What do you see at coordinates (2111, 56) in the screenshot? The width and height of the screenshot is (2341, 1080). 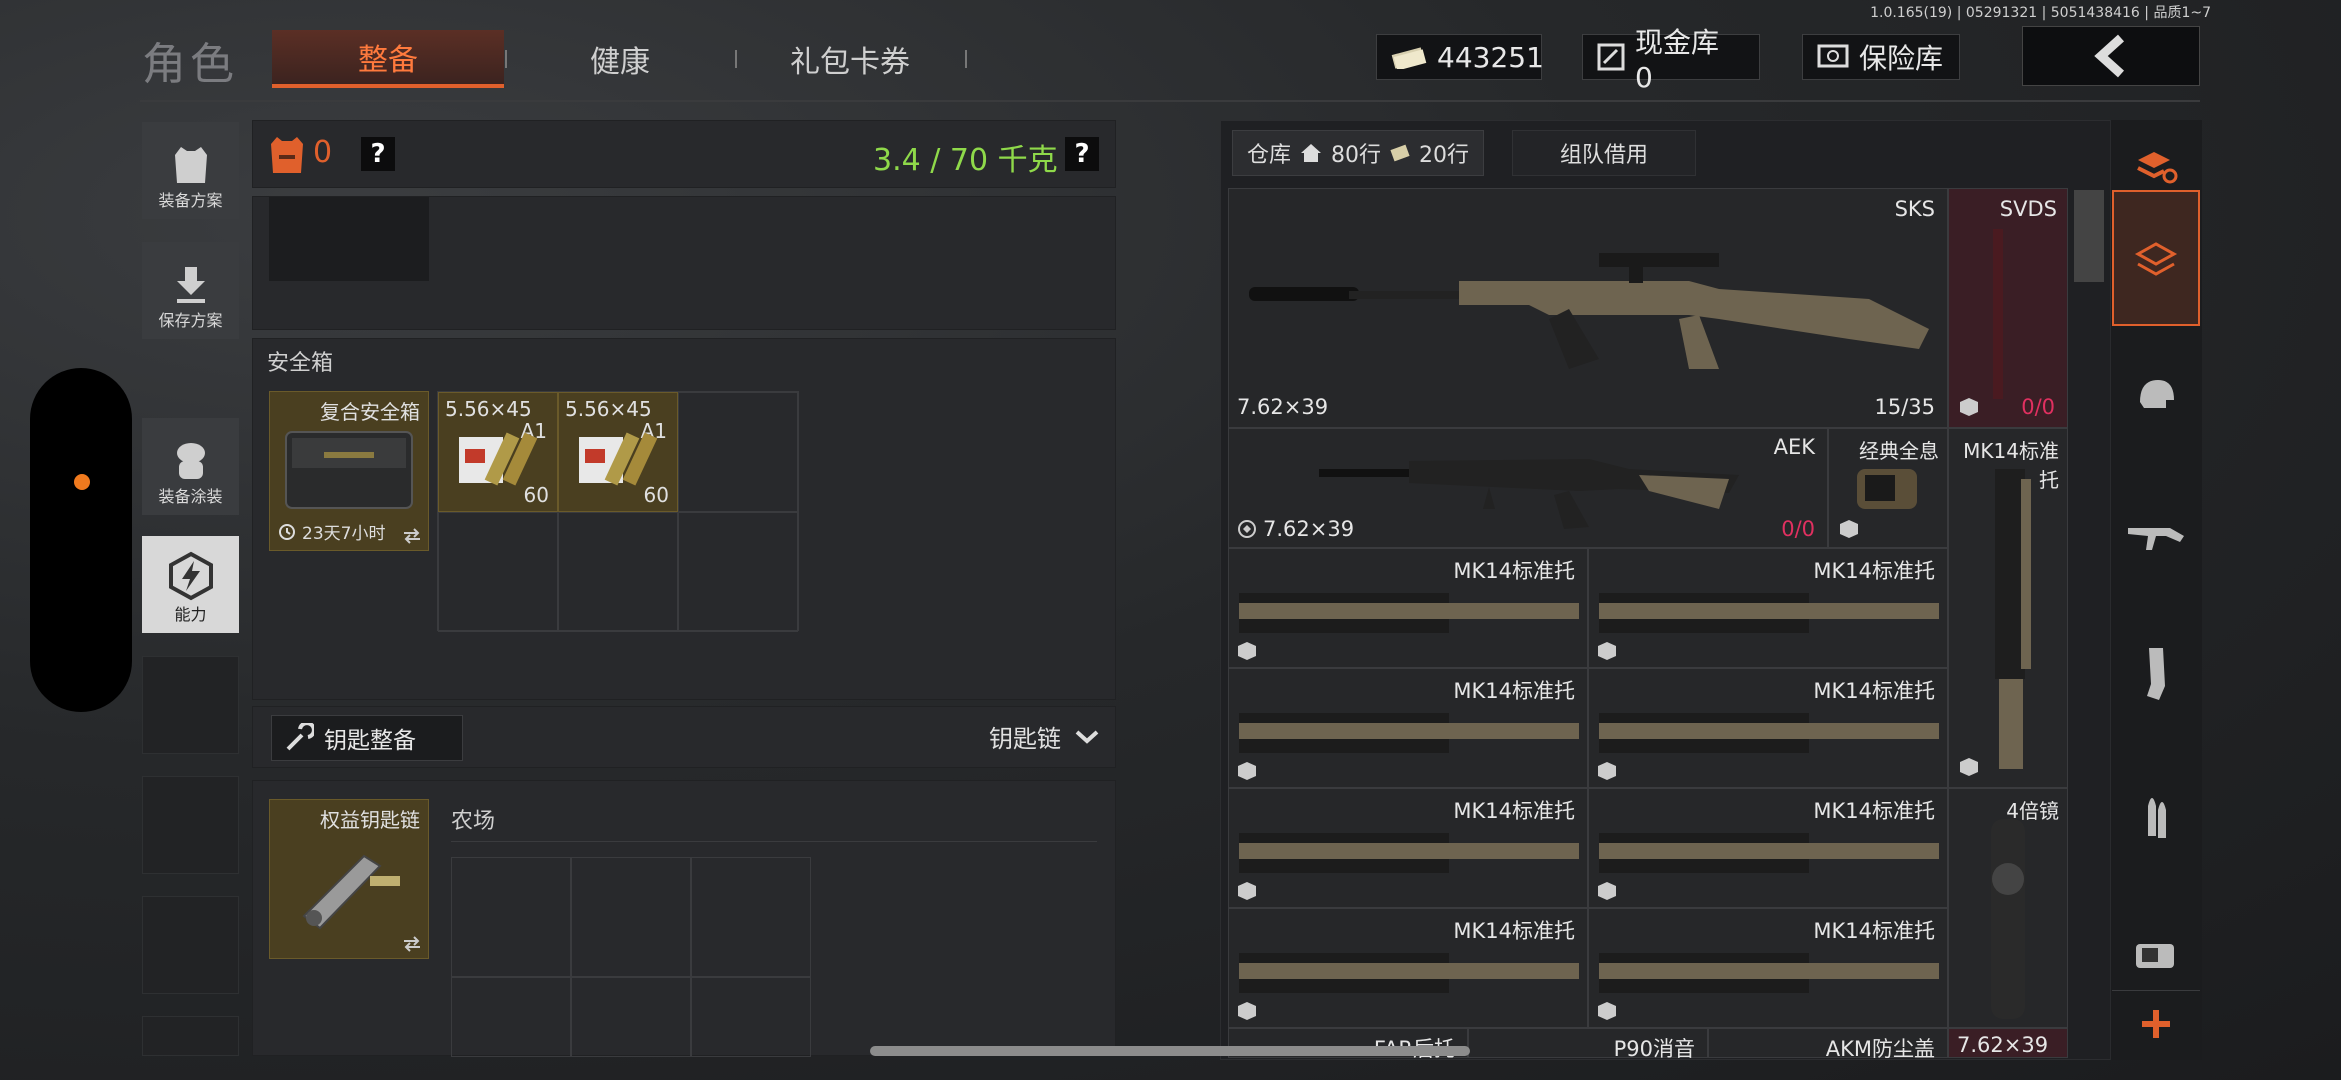 I see `back-button` at bounding box center [2111, 56].